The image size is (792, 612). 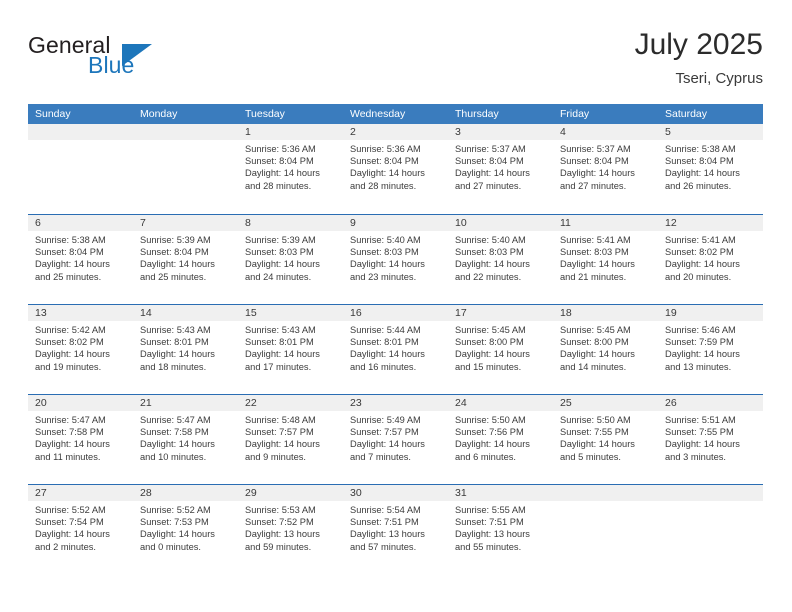 I want to click on day-number: 13, so click(x=41, y=313).